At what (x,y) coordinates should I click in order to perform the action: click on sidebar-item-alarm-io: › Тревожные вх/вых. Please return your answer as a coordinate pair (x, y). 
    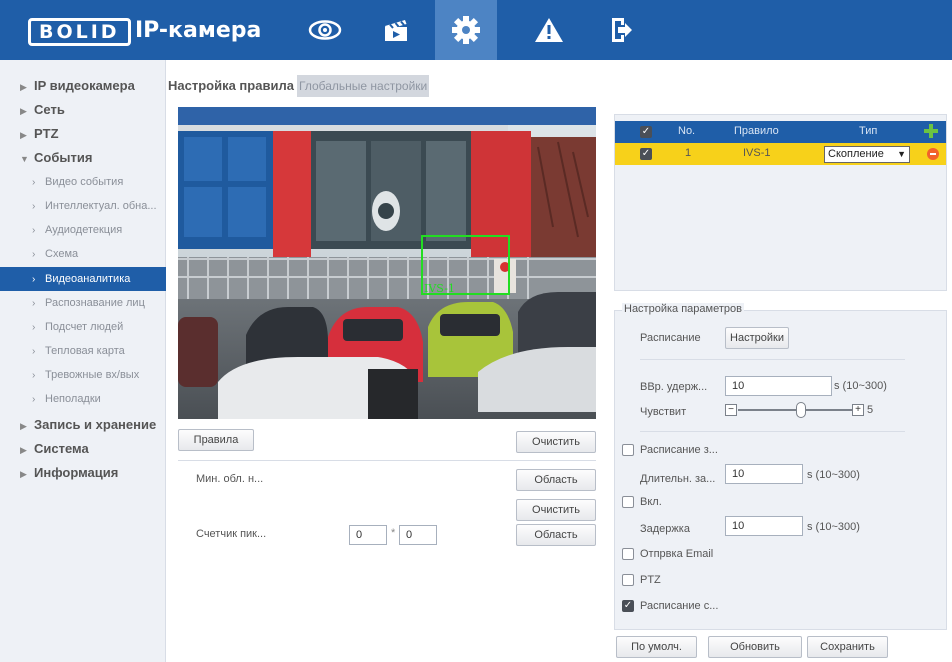
    Looking at the image, I should click on (83, 375).